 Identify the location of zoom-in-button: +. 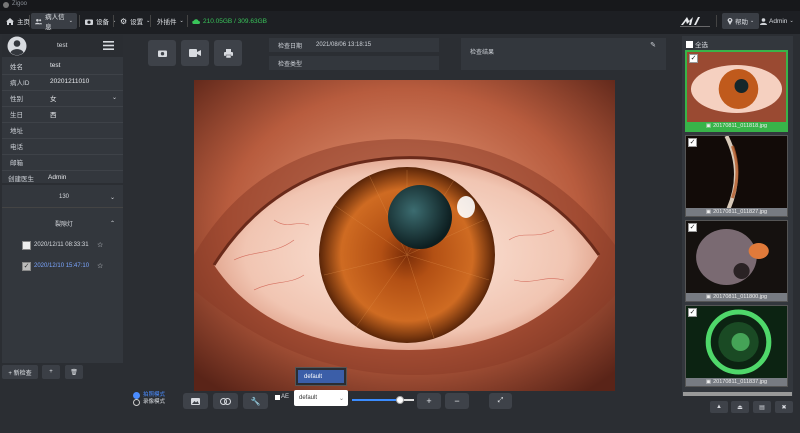
(429, 401).